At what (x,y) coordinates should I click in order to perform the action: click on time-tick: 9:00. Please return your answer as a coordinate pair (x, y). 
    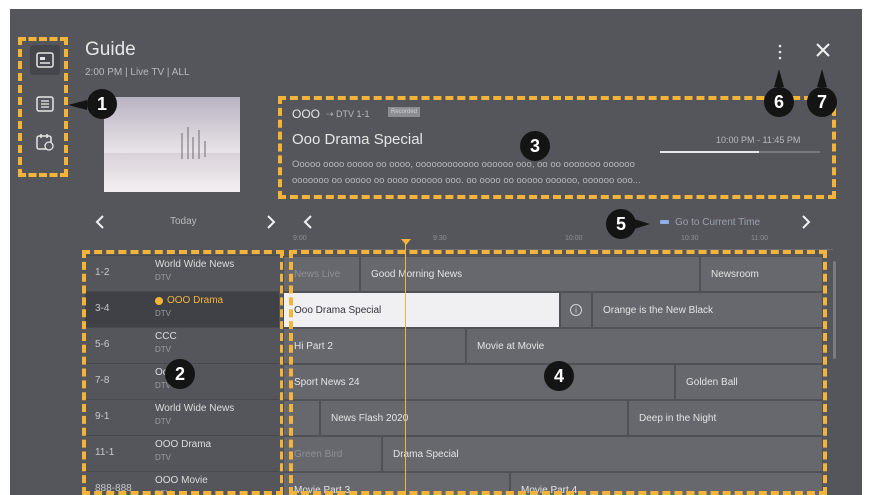
    Looking at the image, I should click on (300, 238).